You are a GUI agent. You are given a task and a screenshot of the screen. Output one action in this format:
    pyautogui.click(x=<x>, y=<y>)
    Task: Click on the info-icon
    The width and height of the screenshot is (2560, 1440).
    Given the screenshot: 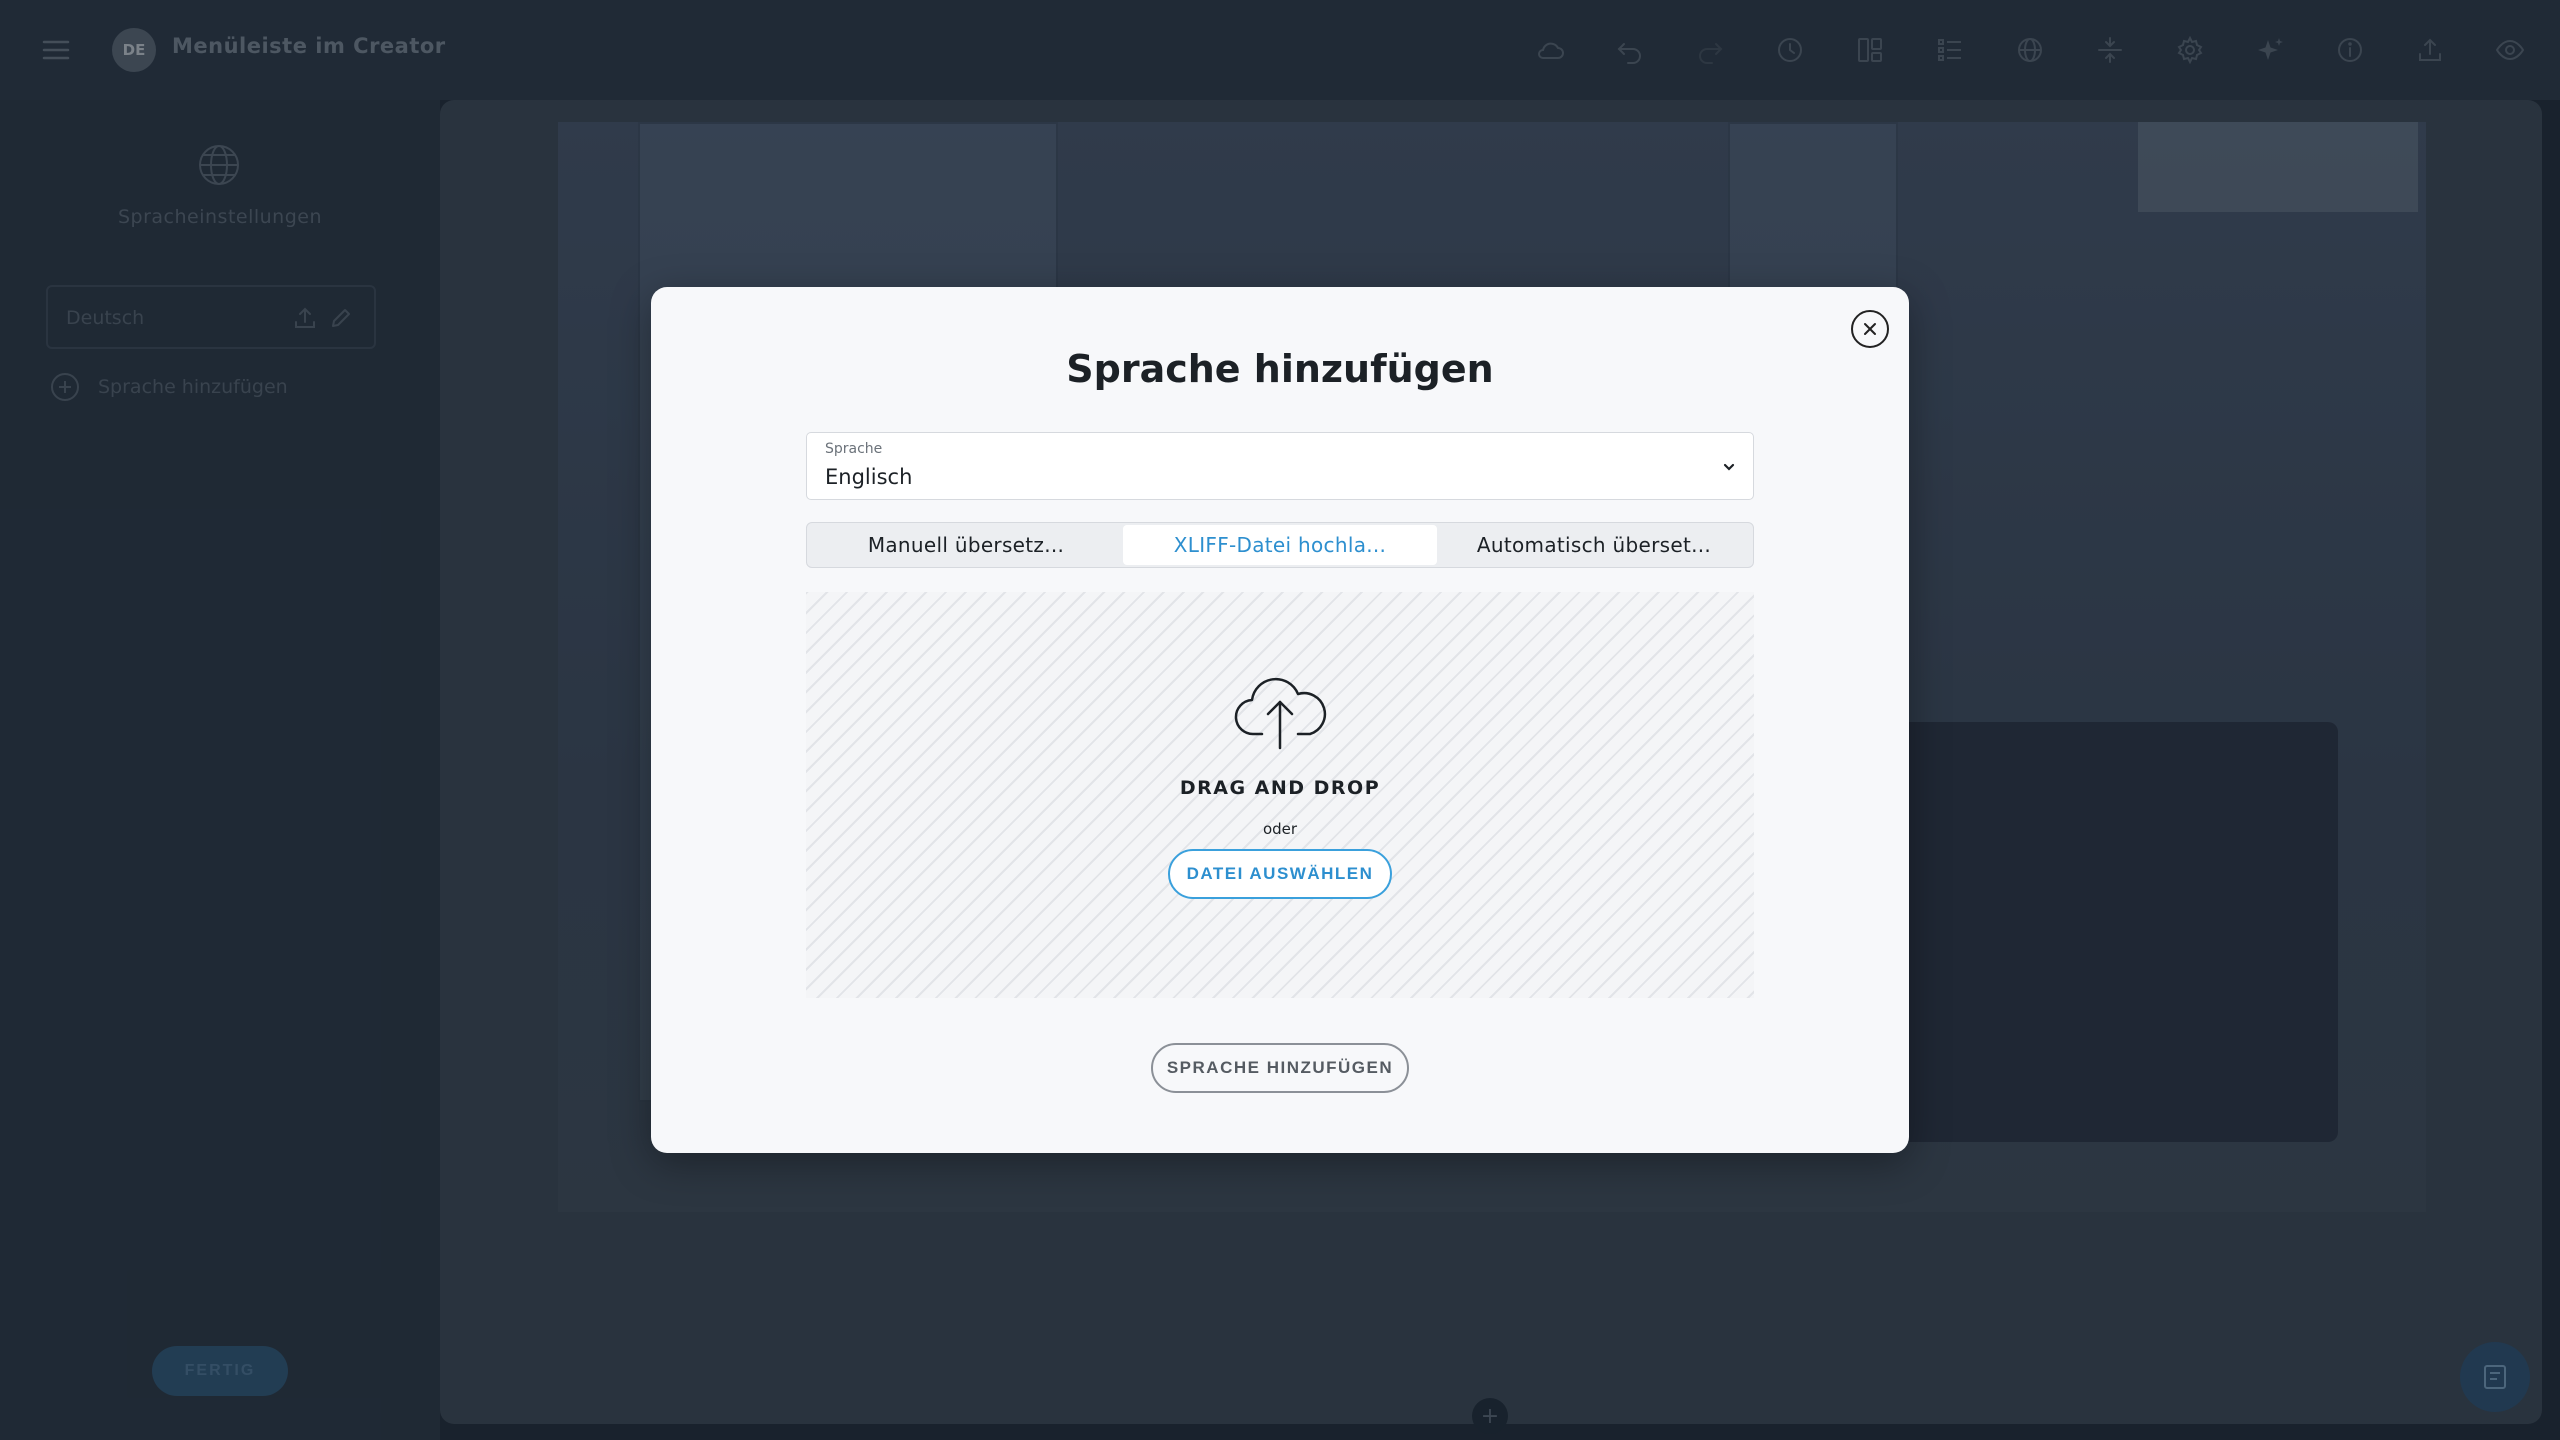 What is the action you would take?
    pyautogui.click(x=2350, y=50)
    